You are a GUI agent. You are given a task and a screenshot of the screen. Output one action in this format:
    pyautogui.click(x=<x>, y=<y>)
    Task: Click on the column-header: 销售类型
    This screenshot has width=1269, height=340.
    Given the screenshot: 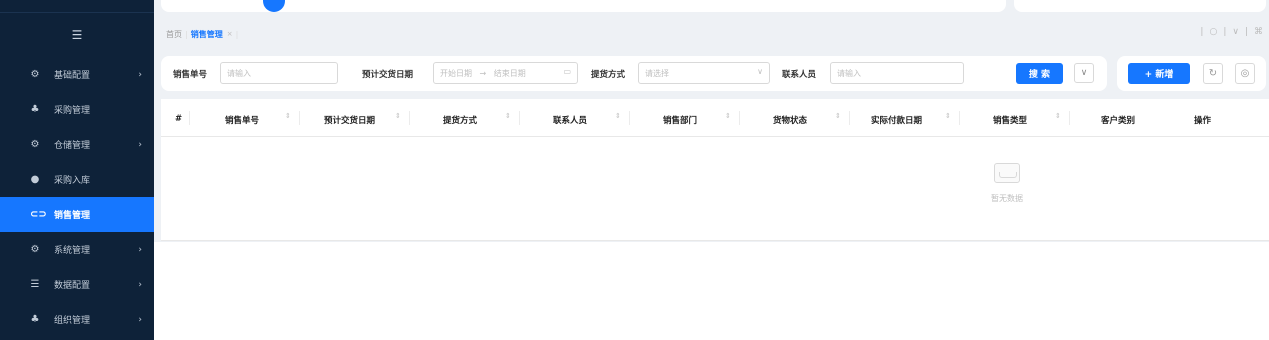 What is the action you would take?
    pyautogui.click(x=1010, y=120)
    